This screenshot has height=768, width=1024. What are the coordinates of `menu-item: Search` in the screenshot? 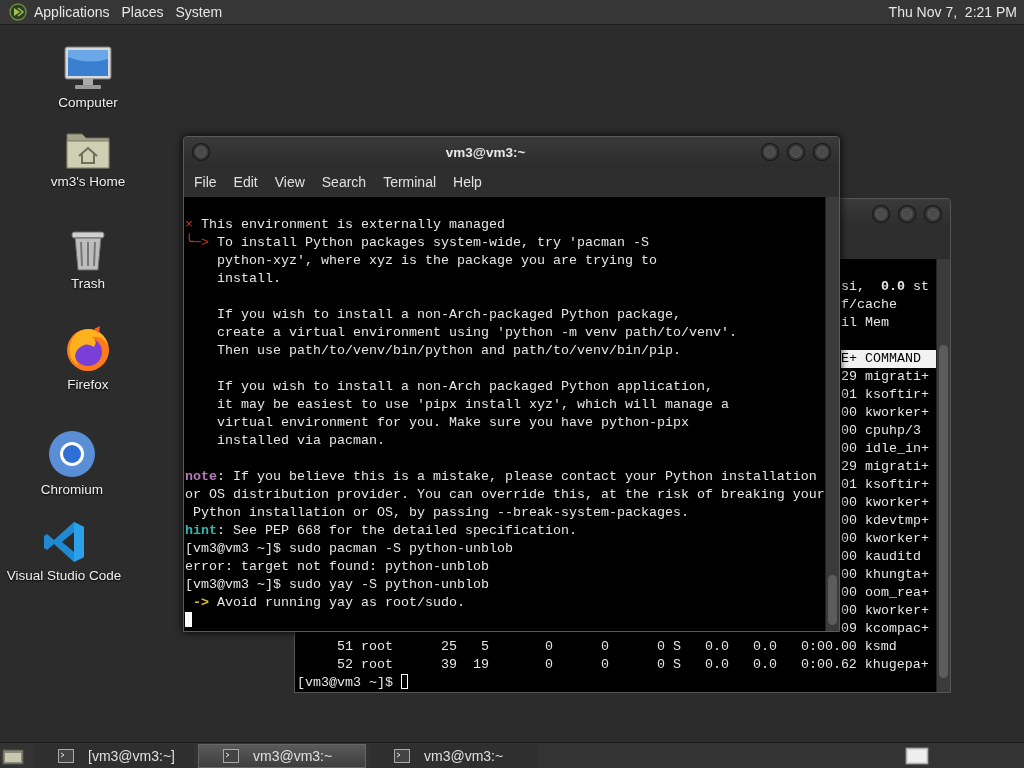 It's located at (344, 182).